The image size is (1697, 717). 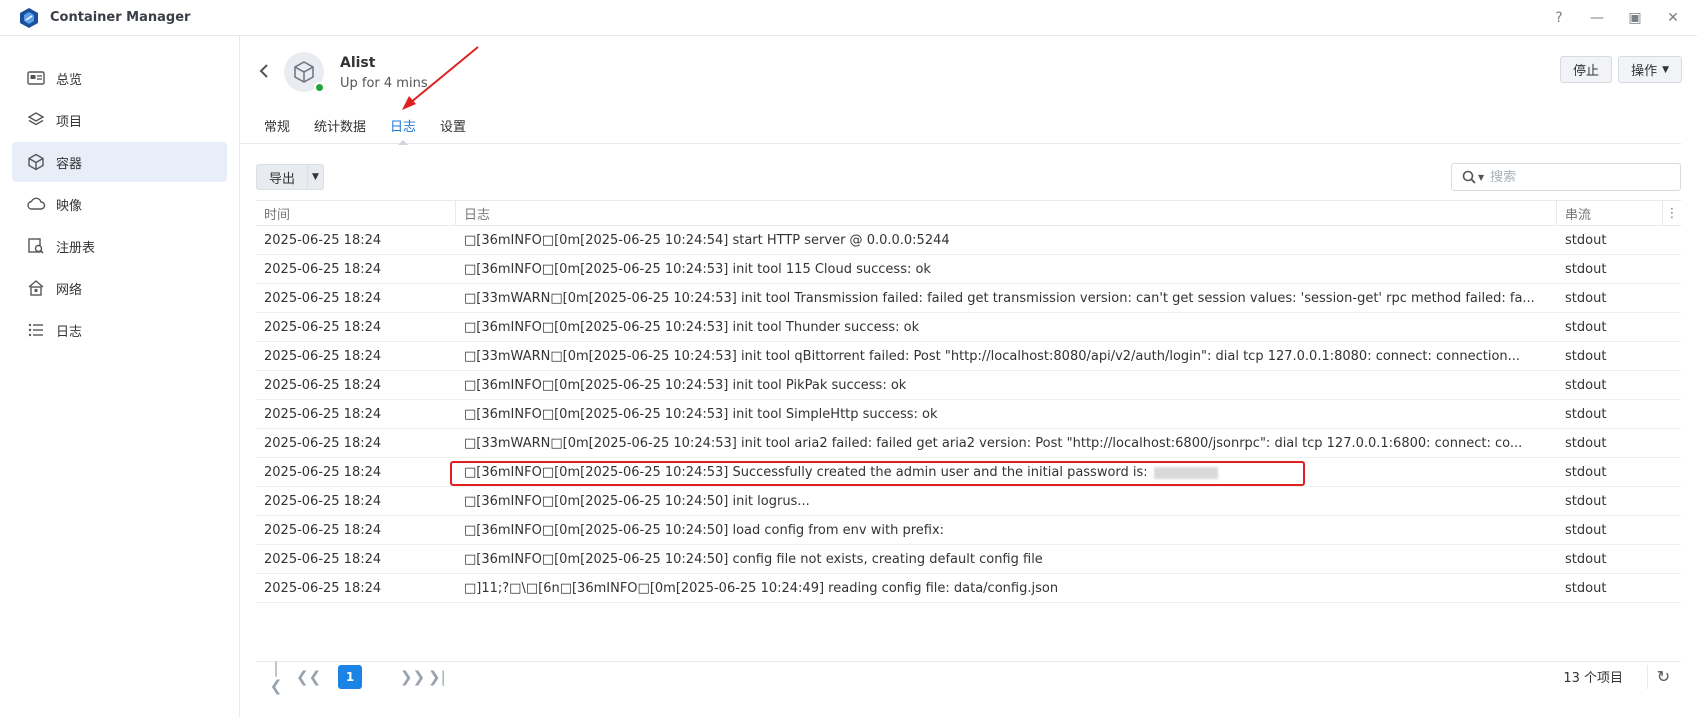 What do you see at coordinates (1559, 18) in the screenshot?
I see `help-icon: ?` at bounding box center [1559, 18].